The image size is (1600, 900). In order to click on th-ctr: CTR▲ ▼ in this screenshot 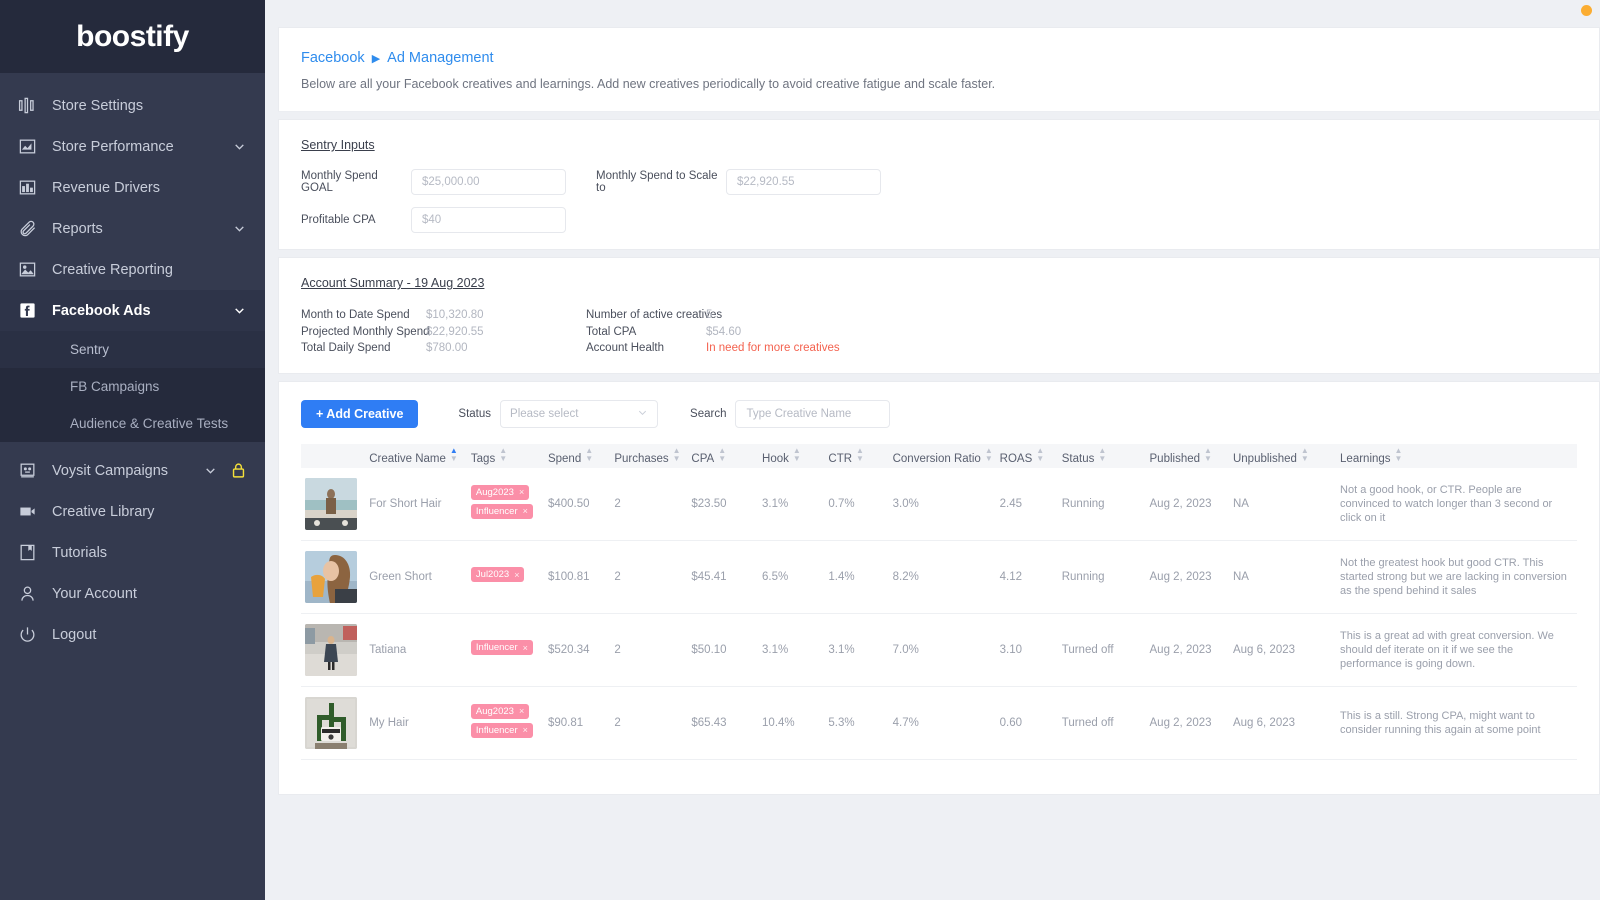, I will do `click(856, 455)`.